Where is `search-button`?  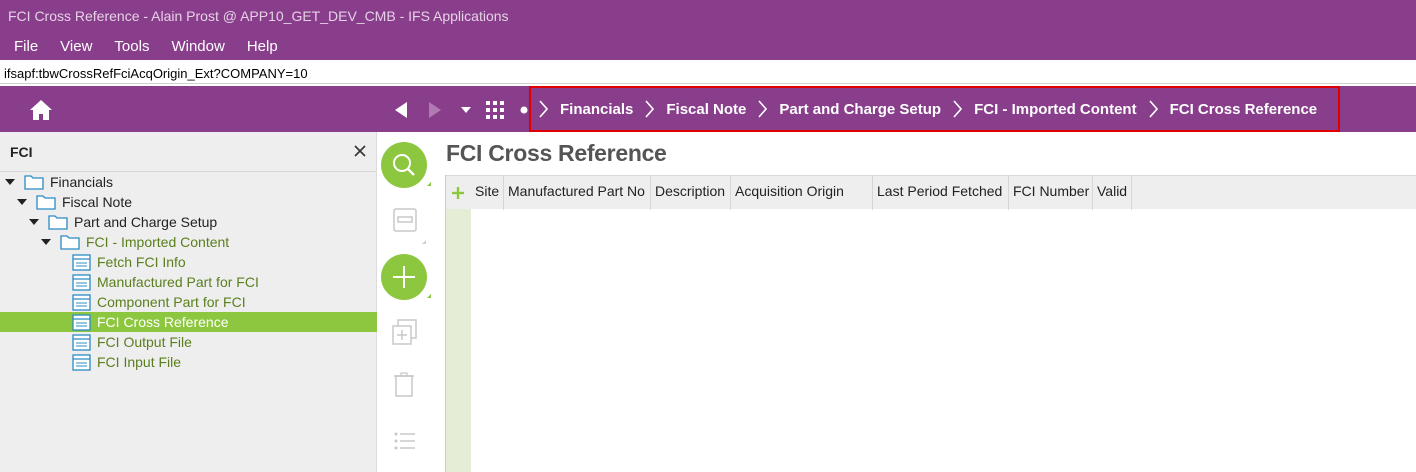
search-button is located at coordinates (407, 168).